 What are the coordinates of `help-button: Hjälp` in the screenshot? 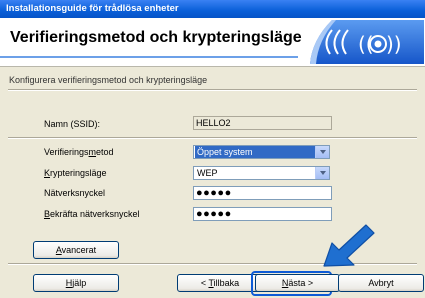 It's located at (76, 283).